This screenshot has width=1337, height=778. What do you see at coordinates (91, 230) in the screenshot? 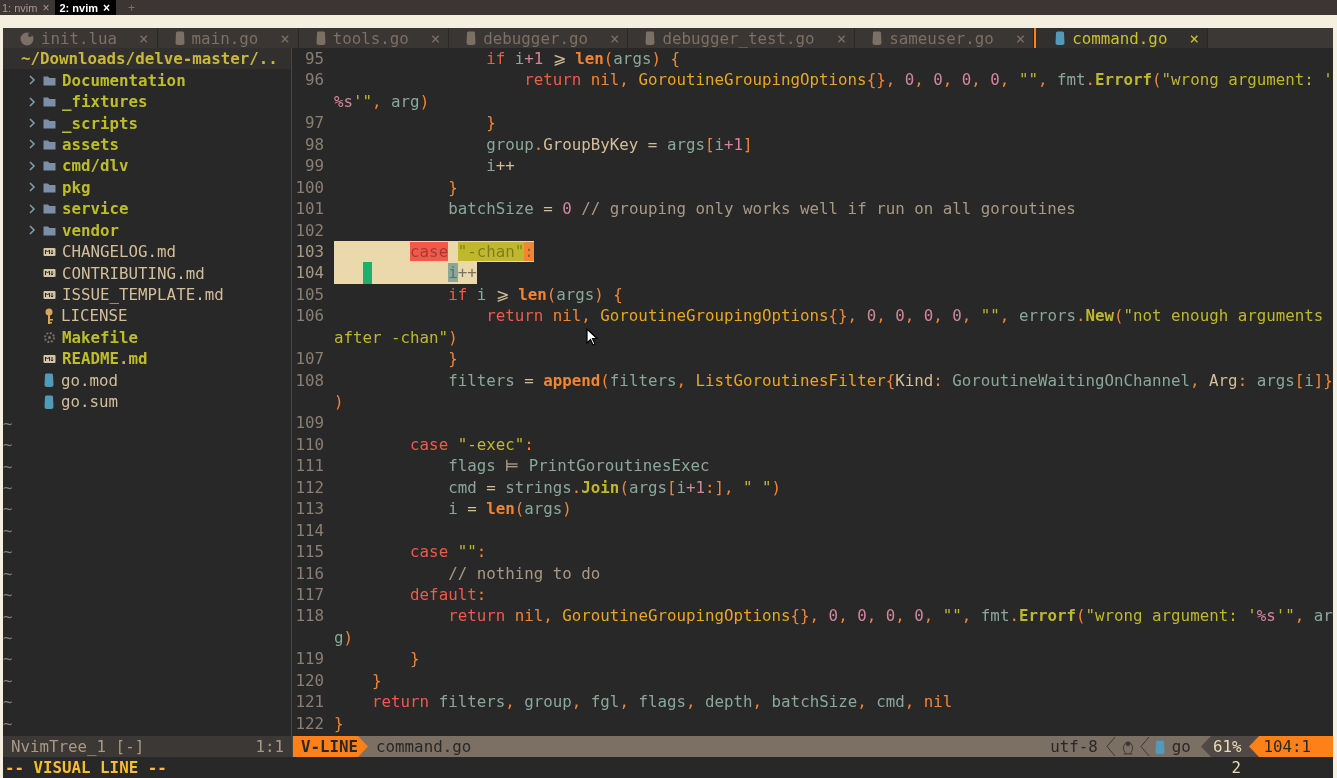
I see `folder-name: vendor` at bounding box center [91, 230].